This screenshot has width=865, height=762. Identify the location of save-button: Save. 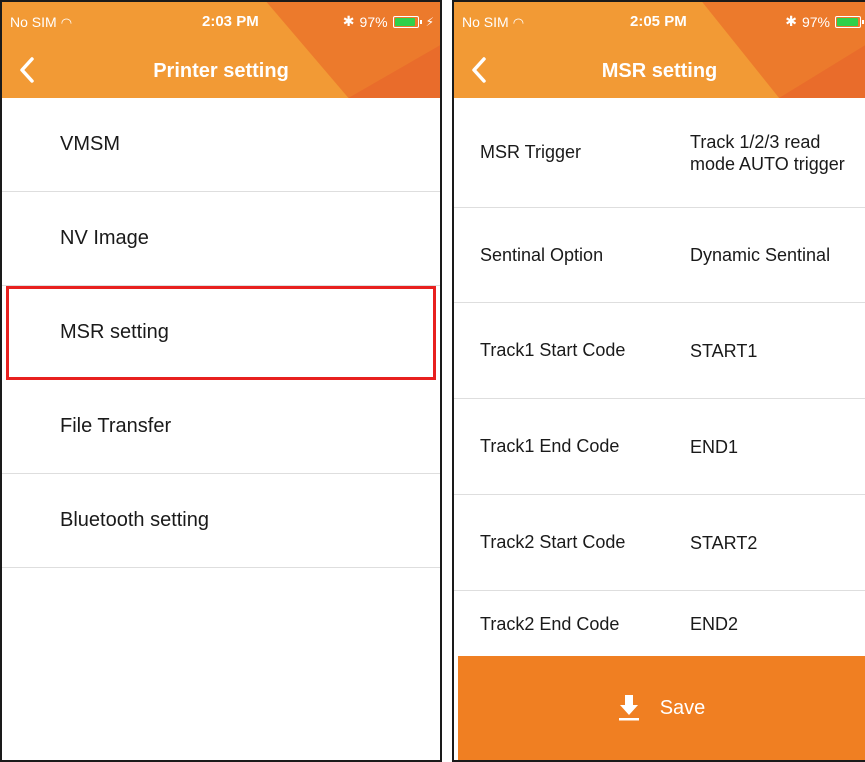
(661, 708).